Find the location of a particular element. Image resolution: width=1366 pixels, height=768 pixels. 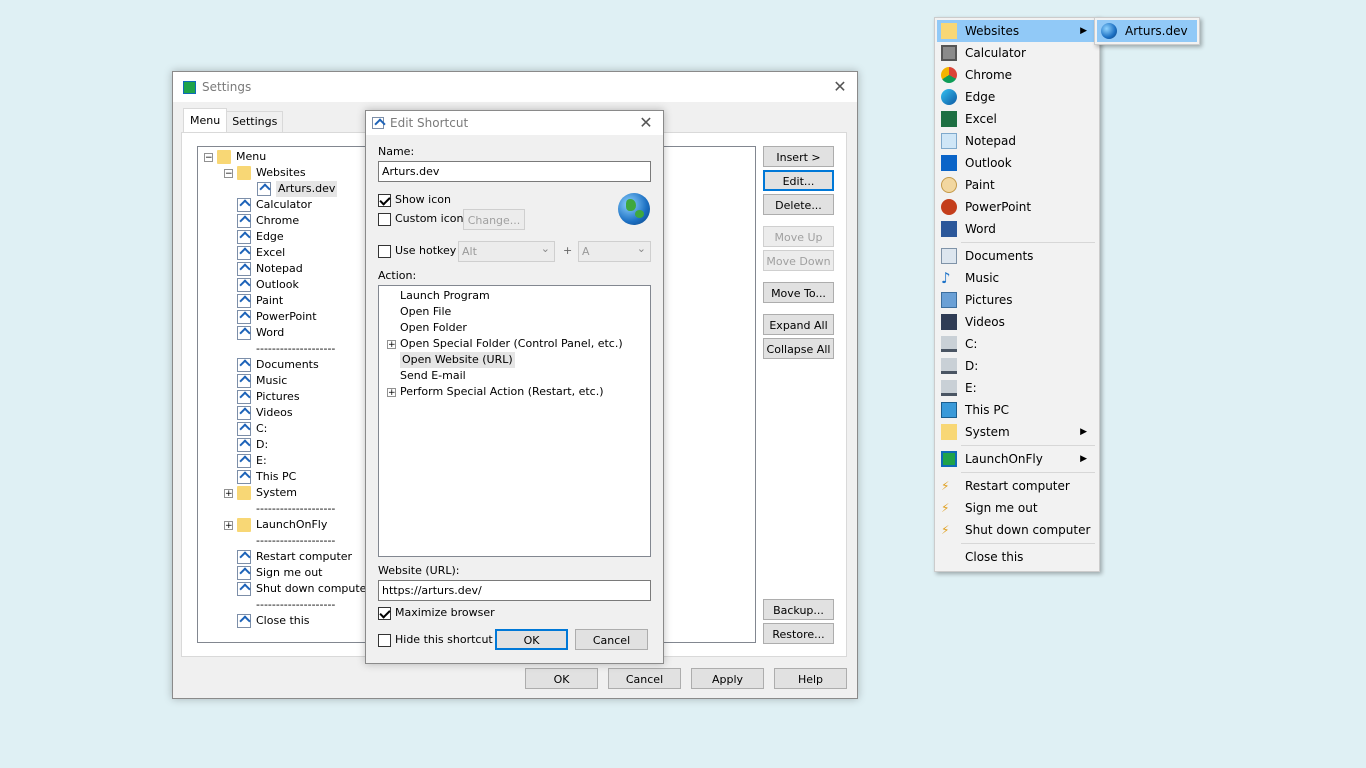

menu-item: Word is located at coordinates (1016, 229).